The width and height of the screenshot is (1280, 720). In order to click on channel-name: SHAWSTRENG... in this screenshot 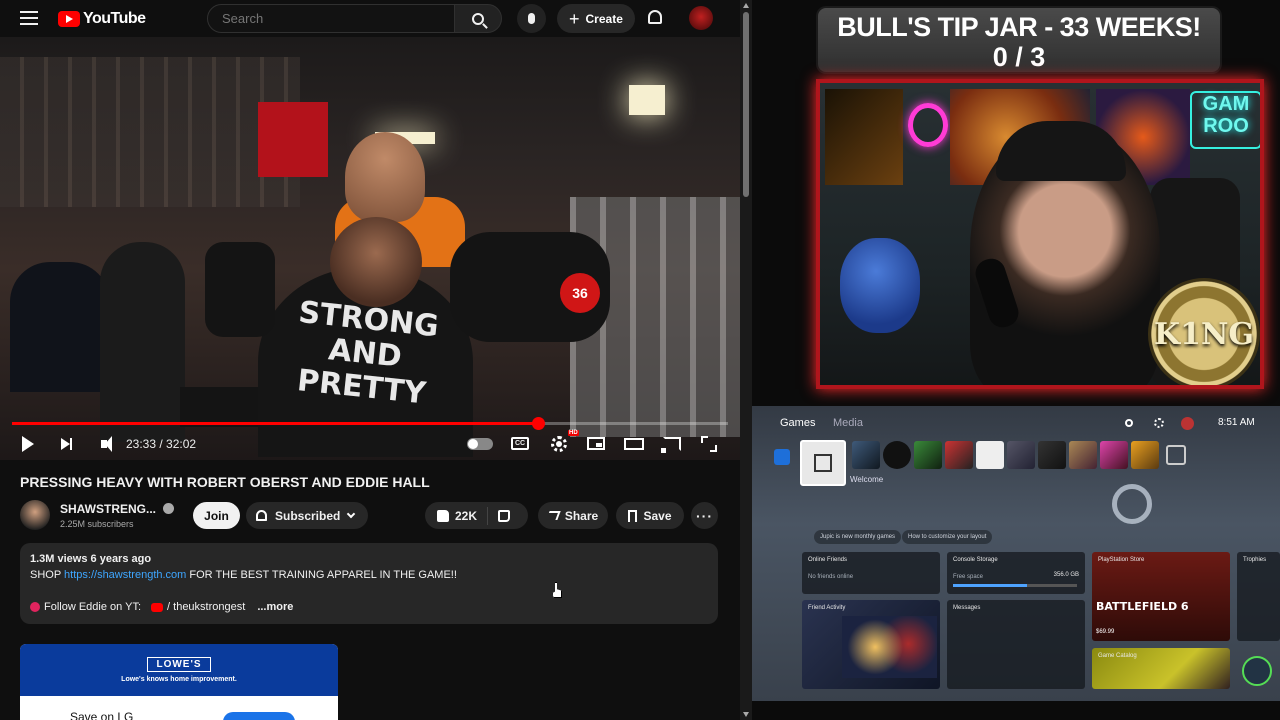, I will do `click(108, 509)`.